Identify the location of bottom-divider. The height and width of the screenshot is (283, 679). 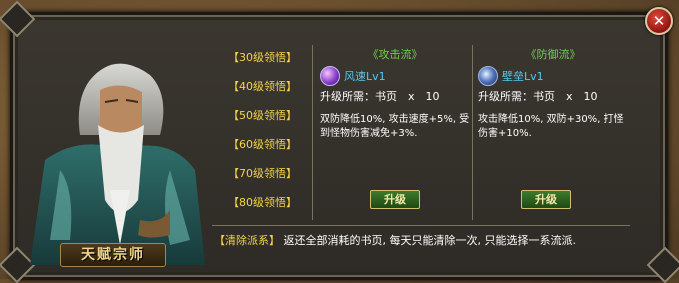
(421, 225).